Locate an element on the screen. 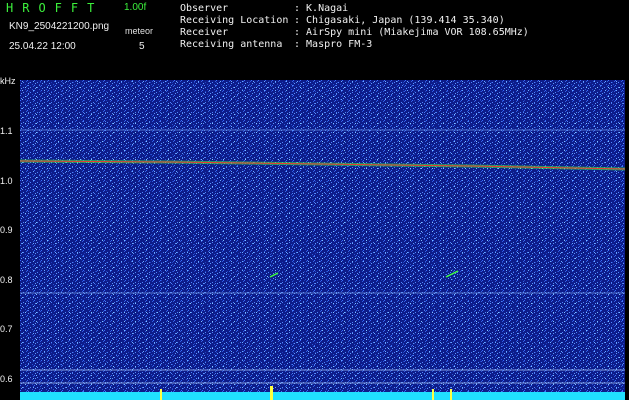 The height and width of the screenshot is (400, 629). y-tick-label: 0.6 is located at coordinates (6, 379).